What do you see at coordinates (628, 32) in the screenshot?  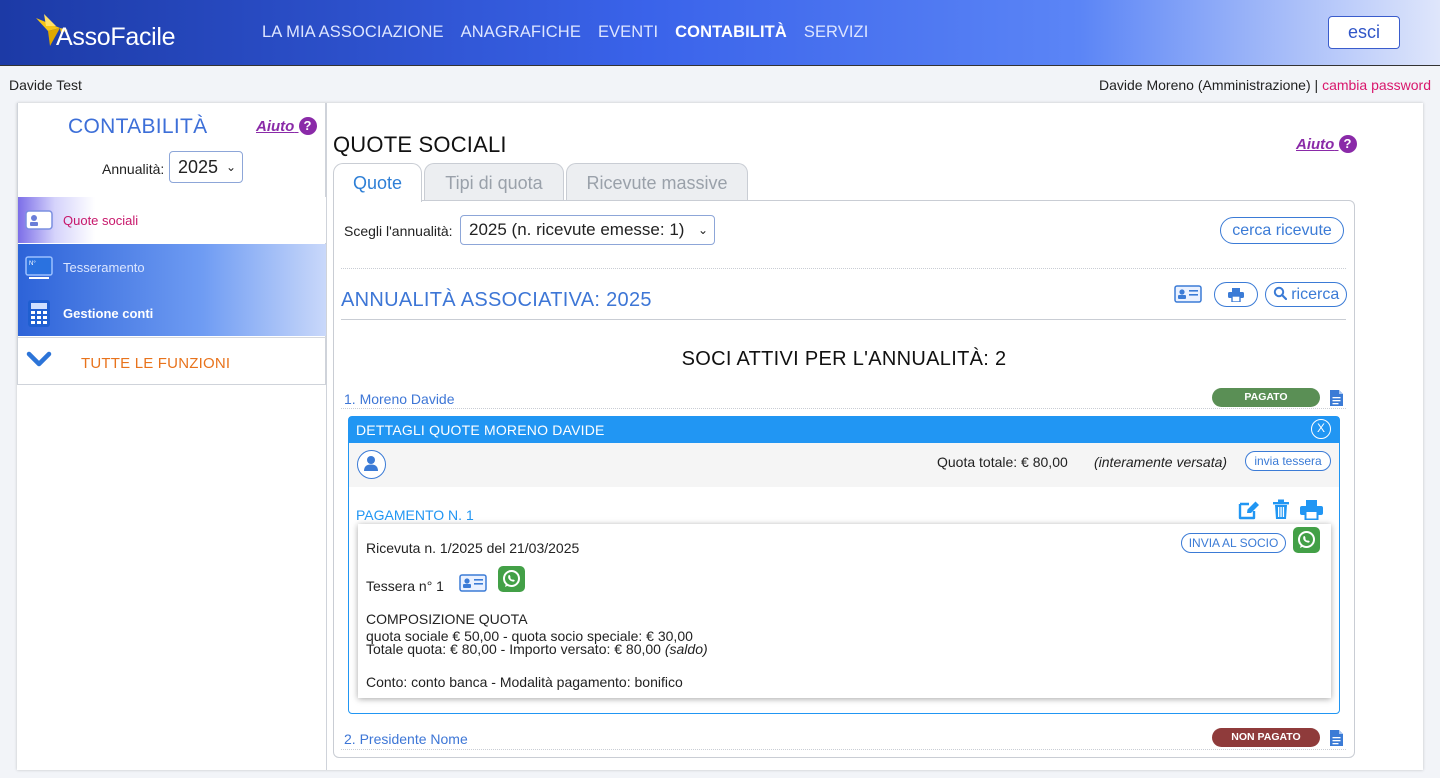 I see `nav-eventi: EVENTI` at bounding box center [628, 32].